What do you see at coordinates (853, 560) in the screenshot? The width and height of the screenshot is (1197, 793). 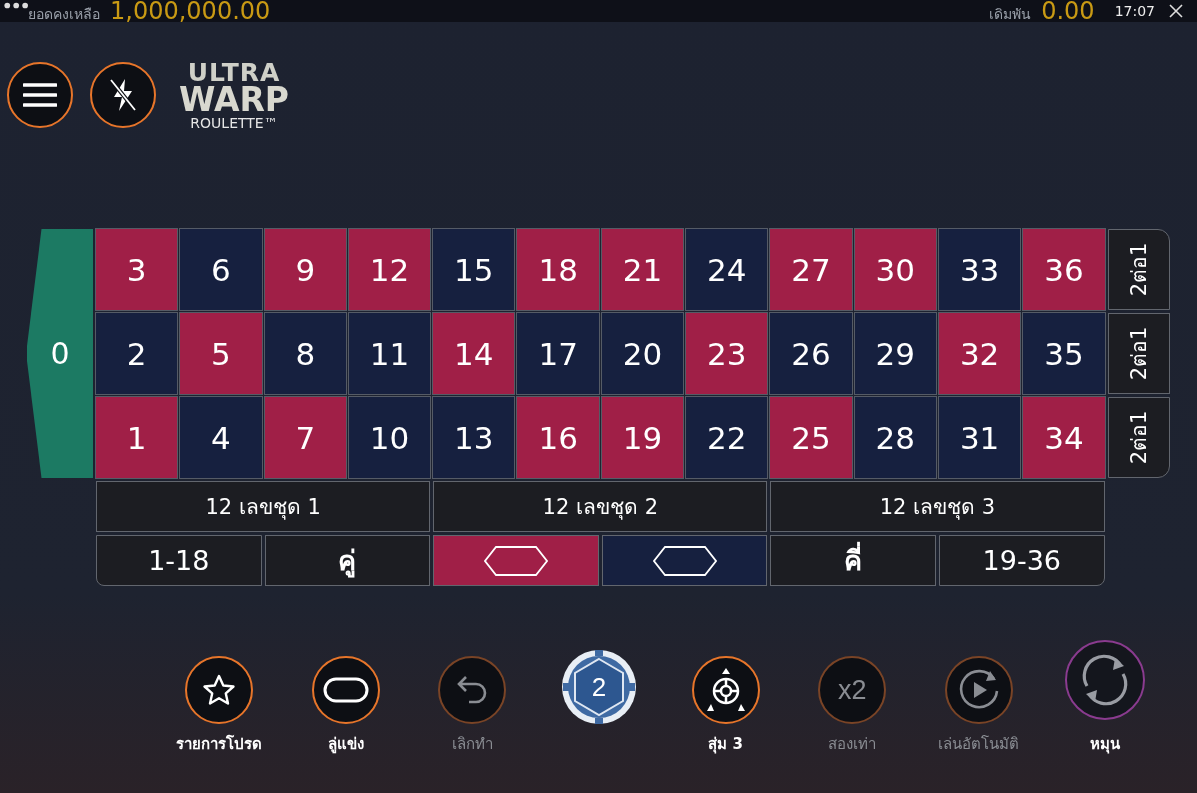 I see `outside-bet: คี่` at bounding box center [853, 560].